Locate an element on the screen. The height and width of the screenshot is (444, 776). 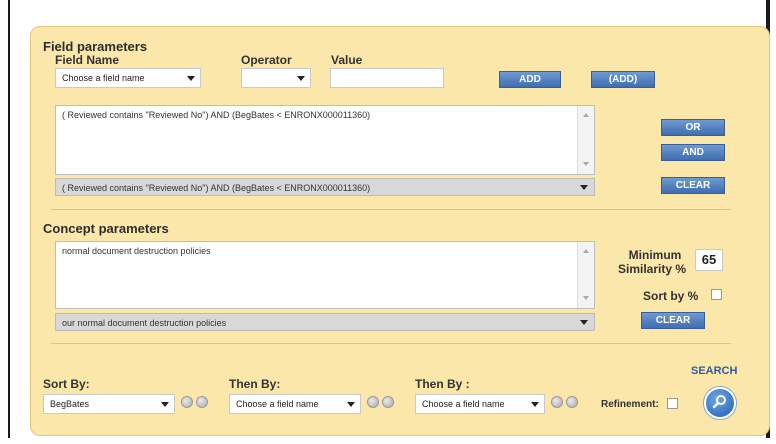
field-name-select-value: Choose a field name is located at coordinates (103, 78).